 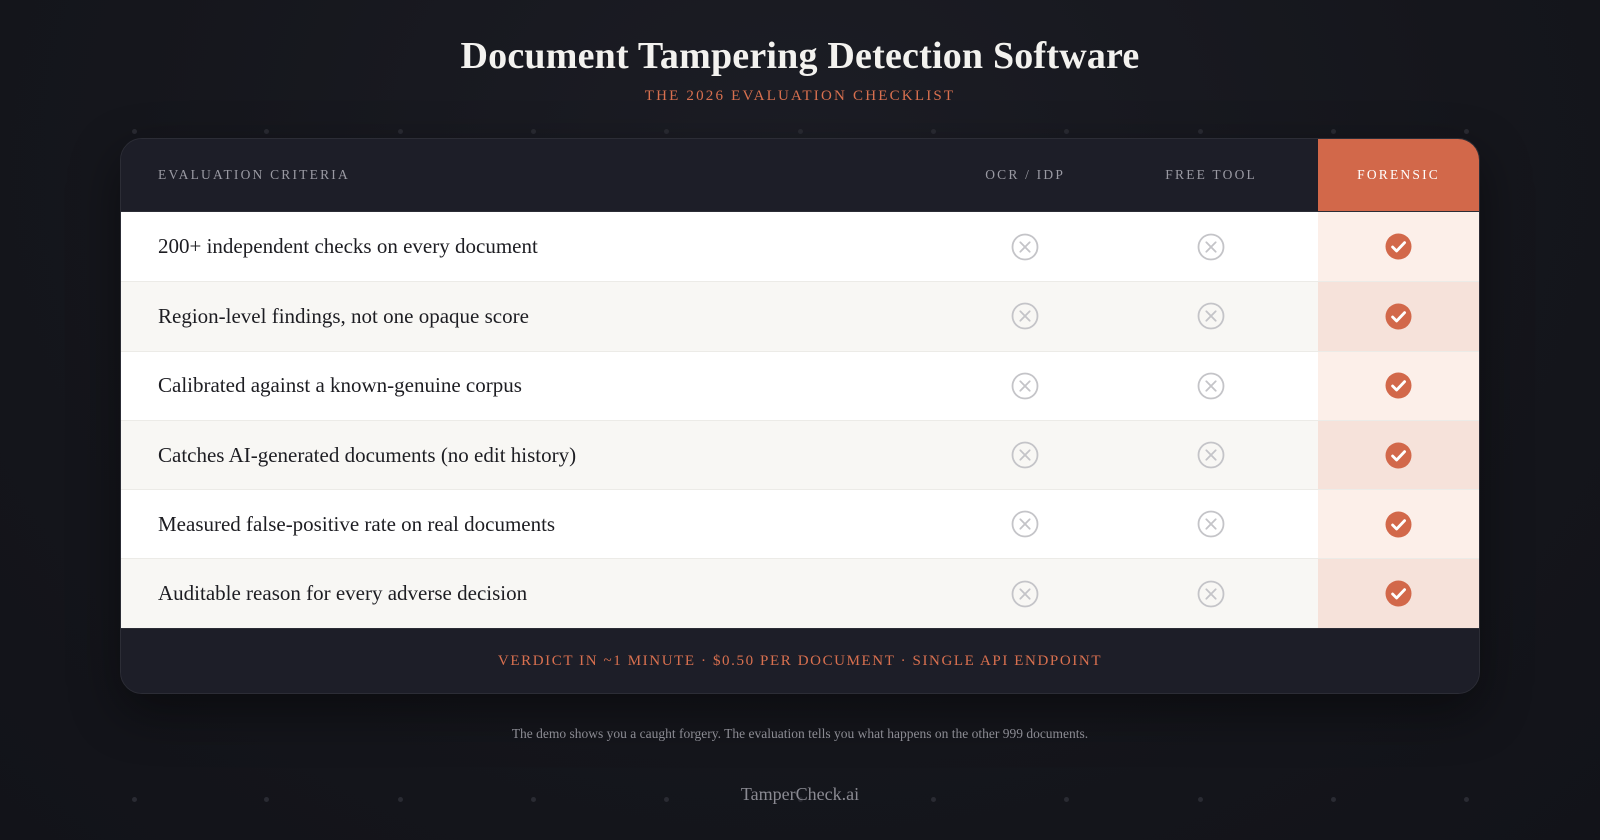 I want to click on column-header-ocr-idp: OCR / IDP, so click(x=1025, y=174).